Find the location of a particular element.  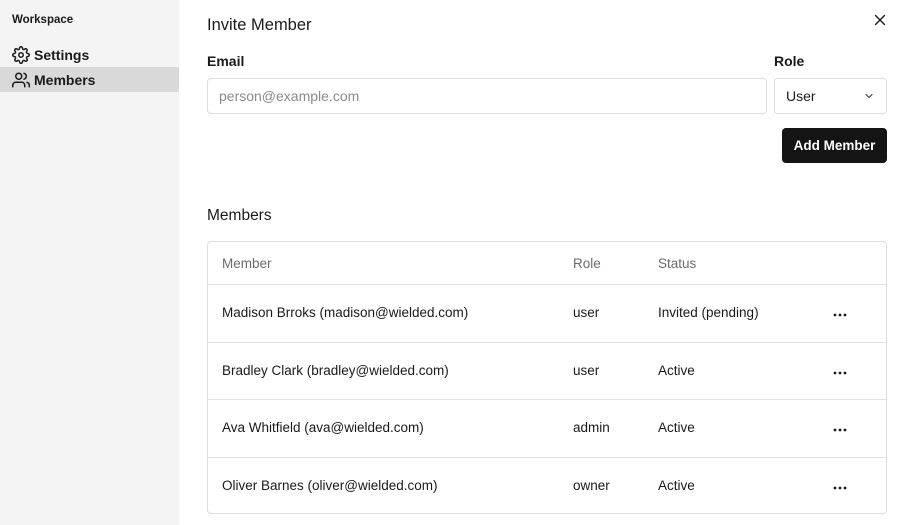

close-icon is located at coordinates (880, 22).